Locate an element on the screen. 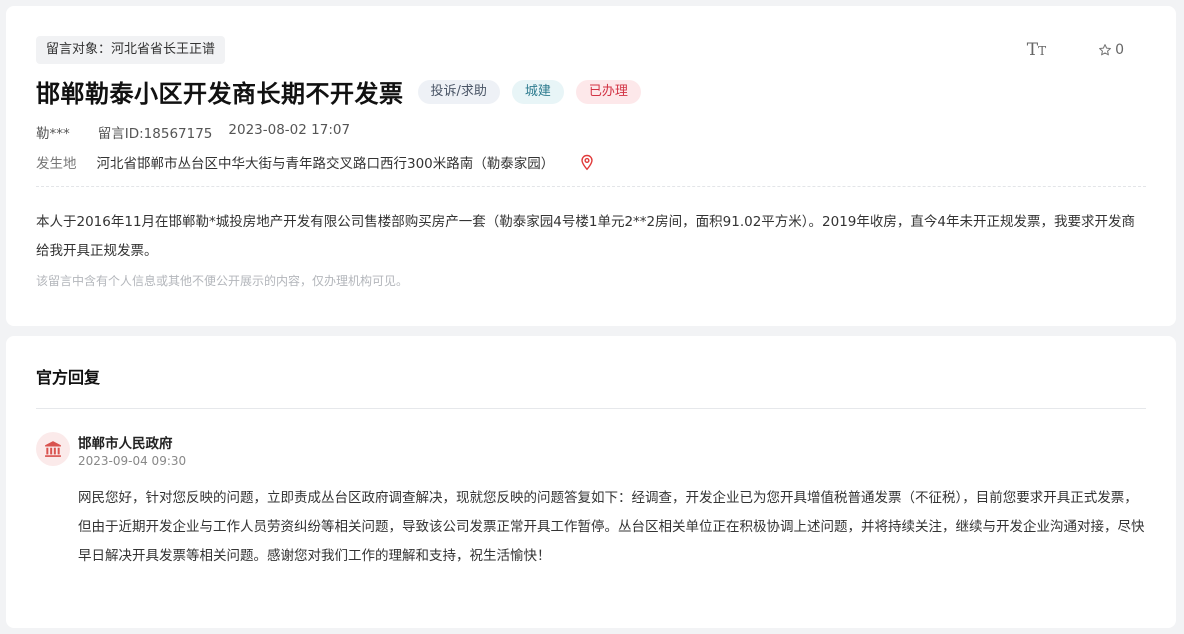 The height and width of the screenshot is (634, 1184). favorite-count: 0 is located at coordinates (1119, 50).